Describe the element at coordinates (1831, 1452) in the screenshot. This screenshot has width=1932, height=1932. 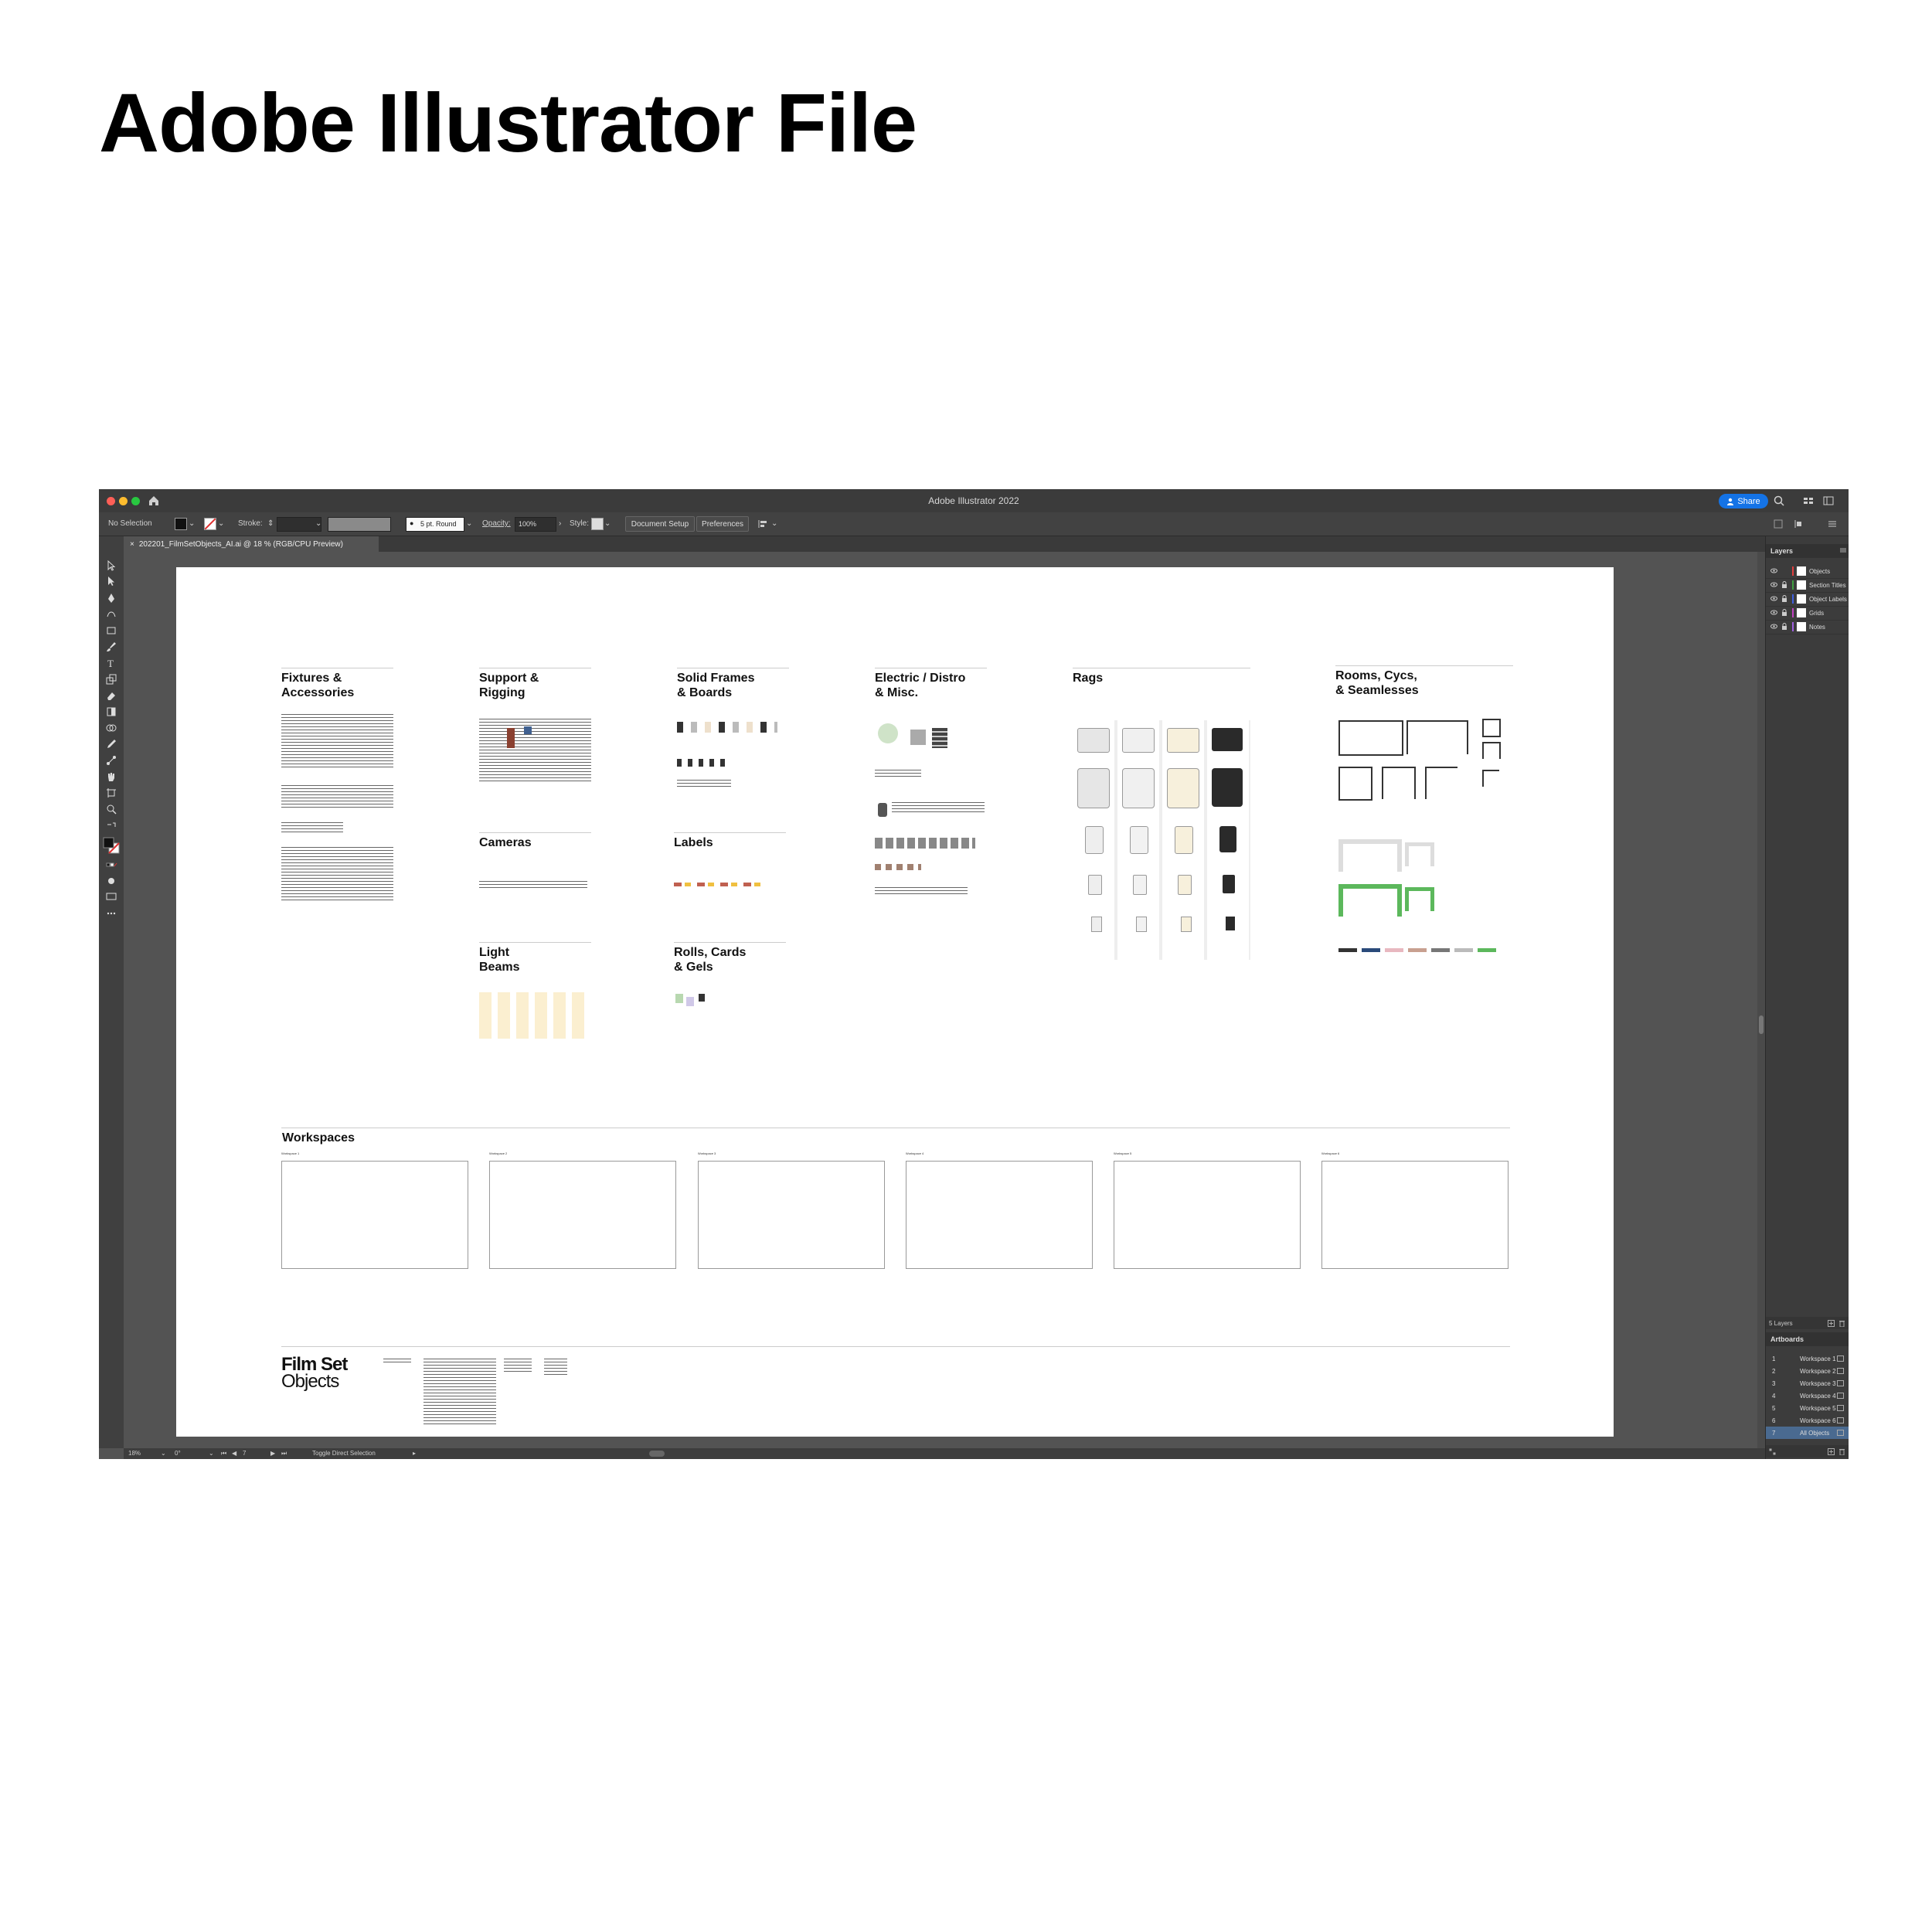
I see `new-artboard-icon` at that location.